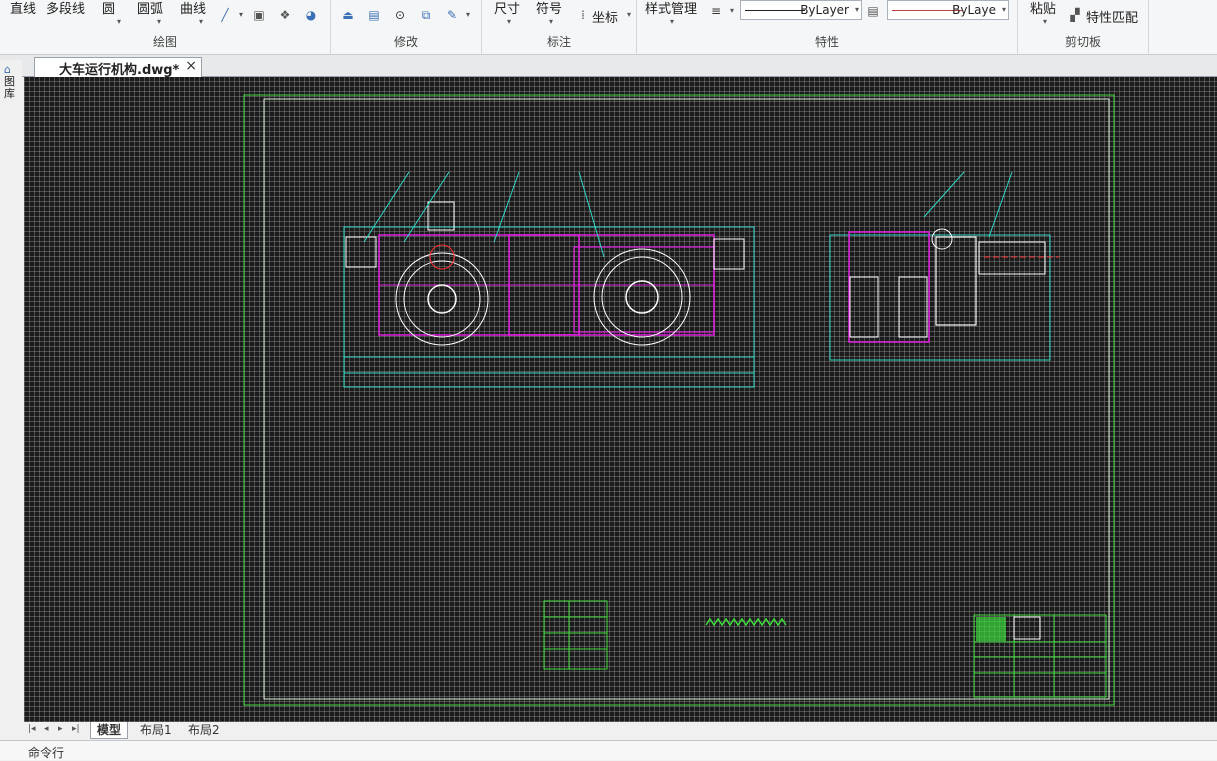  Describe the element at coordinates (605, 16) in the screenshot. I see `coordinate-button: 坐标` at that location.